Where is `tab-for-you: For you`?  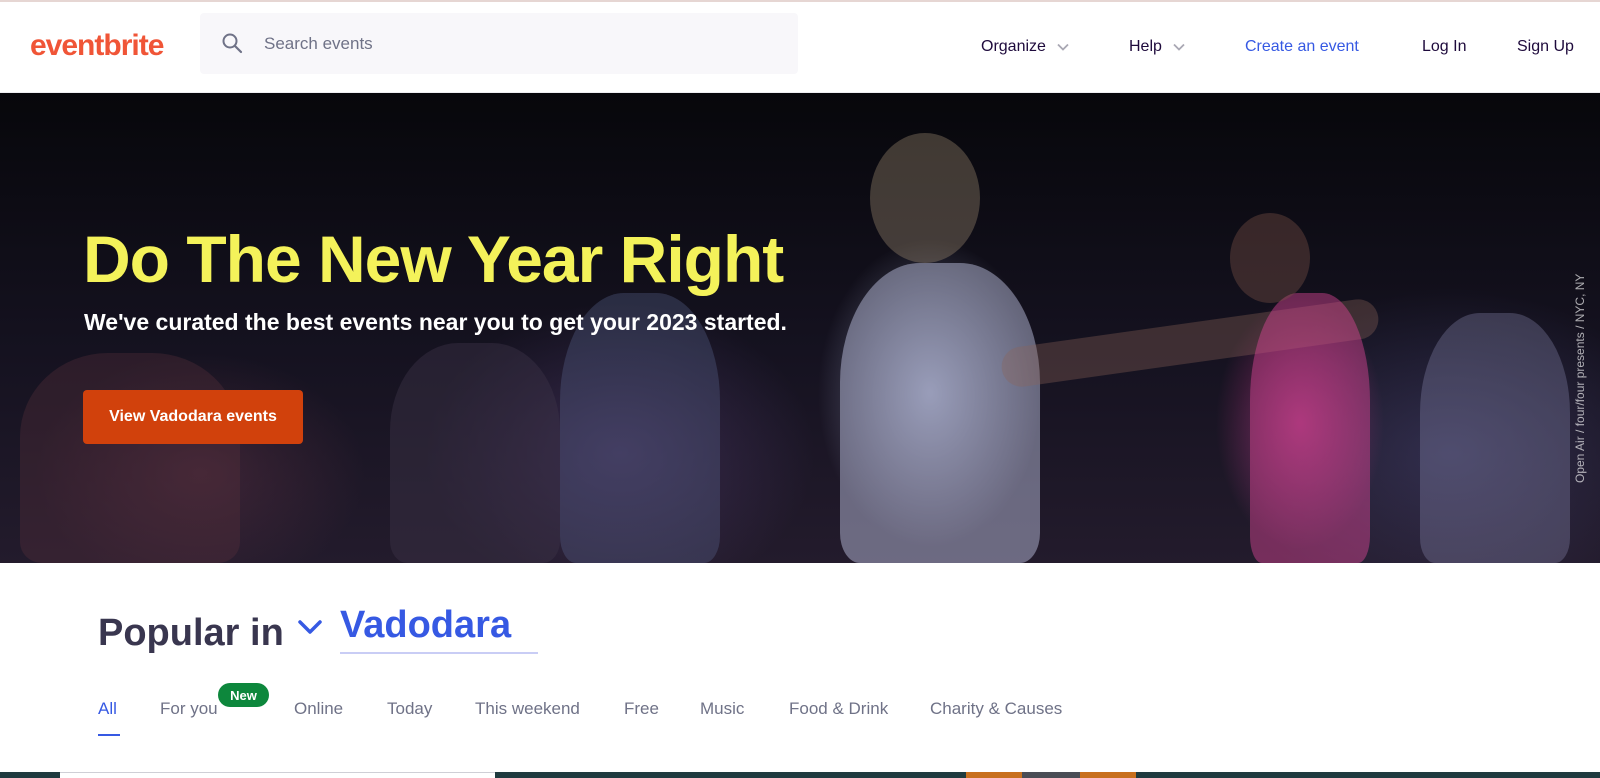
tab-for-you: For you is located at coordinates (189, 709).